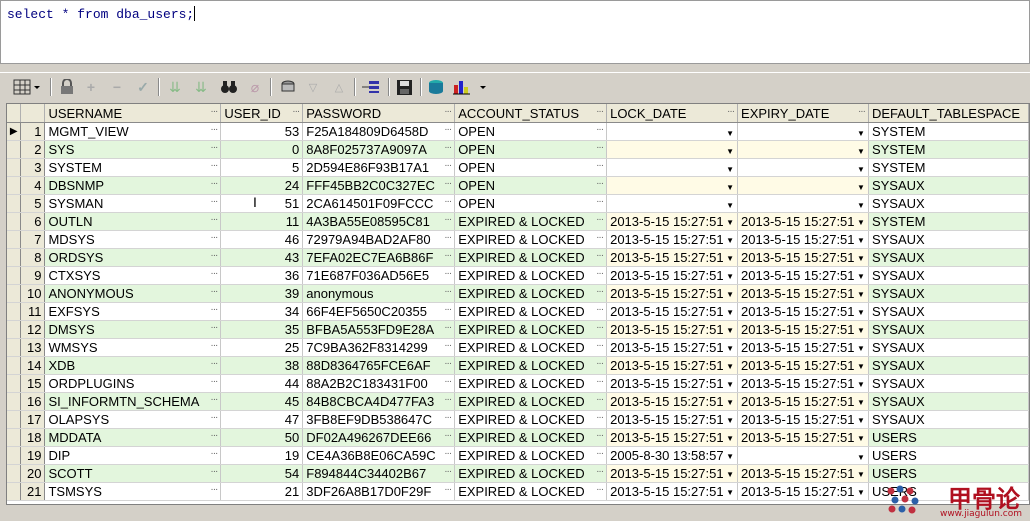 The height and width of the screenshot is (521, 1030). What do you see at coordinates (515, 32) in the screenshot?
I see `sql-editor: select * from dba_users;` at bounding box center [515, 32].